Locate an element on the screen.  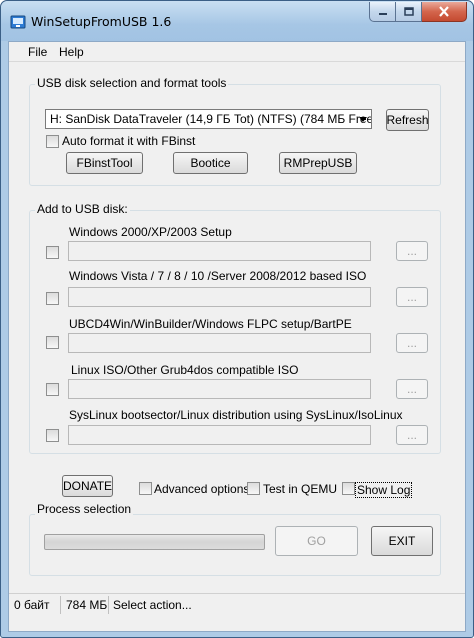
close-button is located at coordinates (444, 12).